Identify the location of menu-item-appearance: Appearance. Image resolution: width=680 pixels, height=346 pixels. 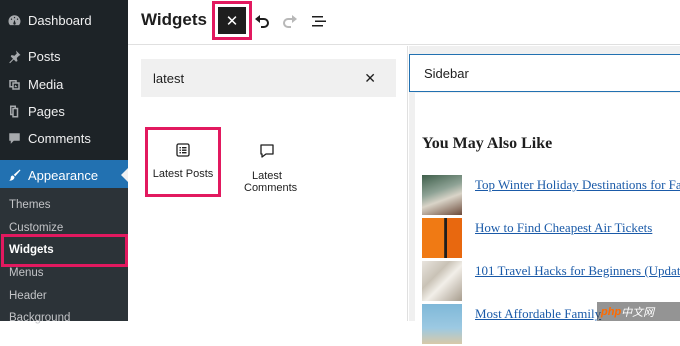
(64, 175).